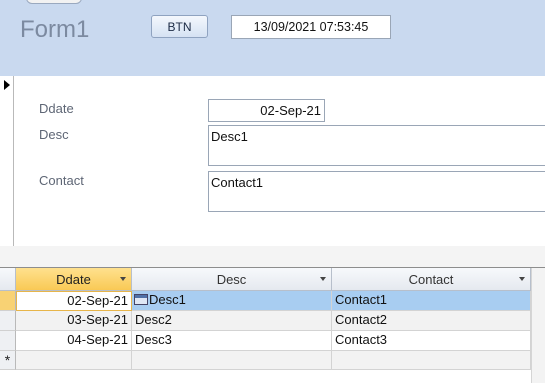 The image size is (545, 383). What do you see at coordinates (61, 180) in the screenshot?
I see `contact-label: Contact` at bounding box center [61, 180].